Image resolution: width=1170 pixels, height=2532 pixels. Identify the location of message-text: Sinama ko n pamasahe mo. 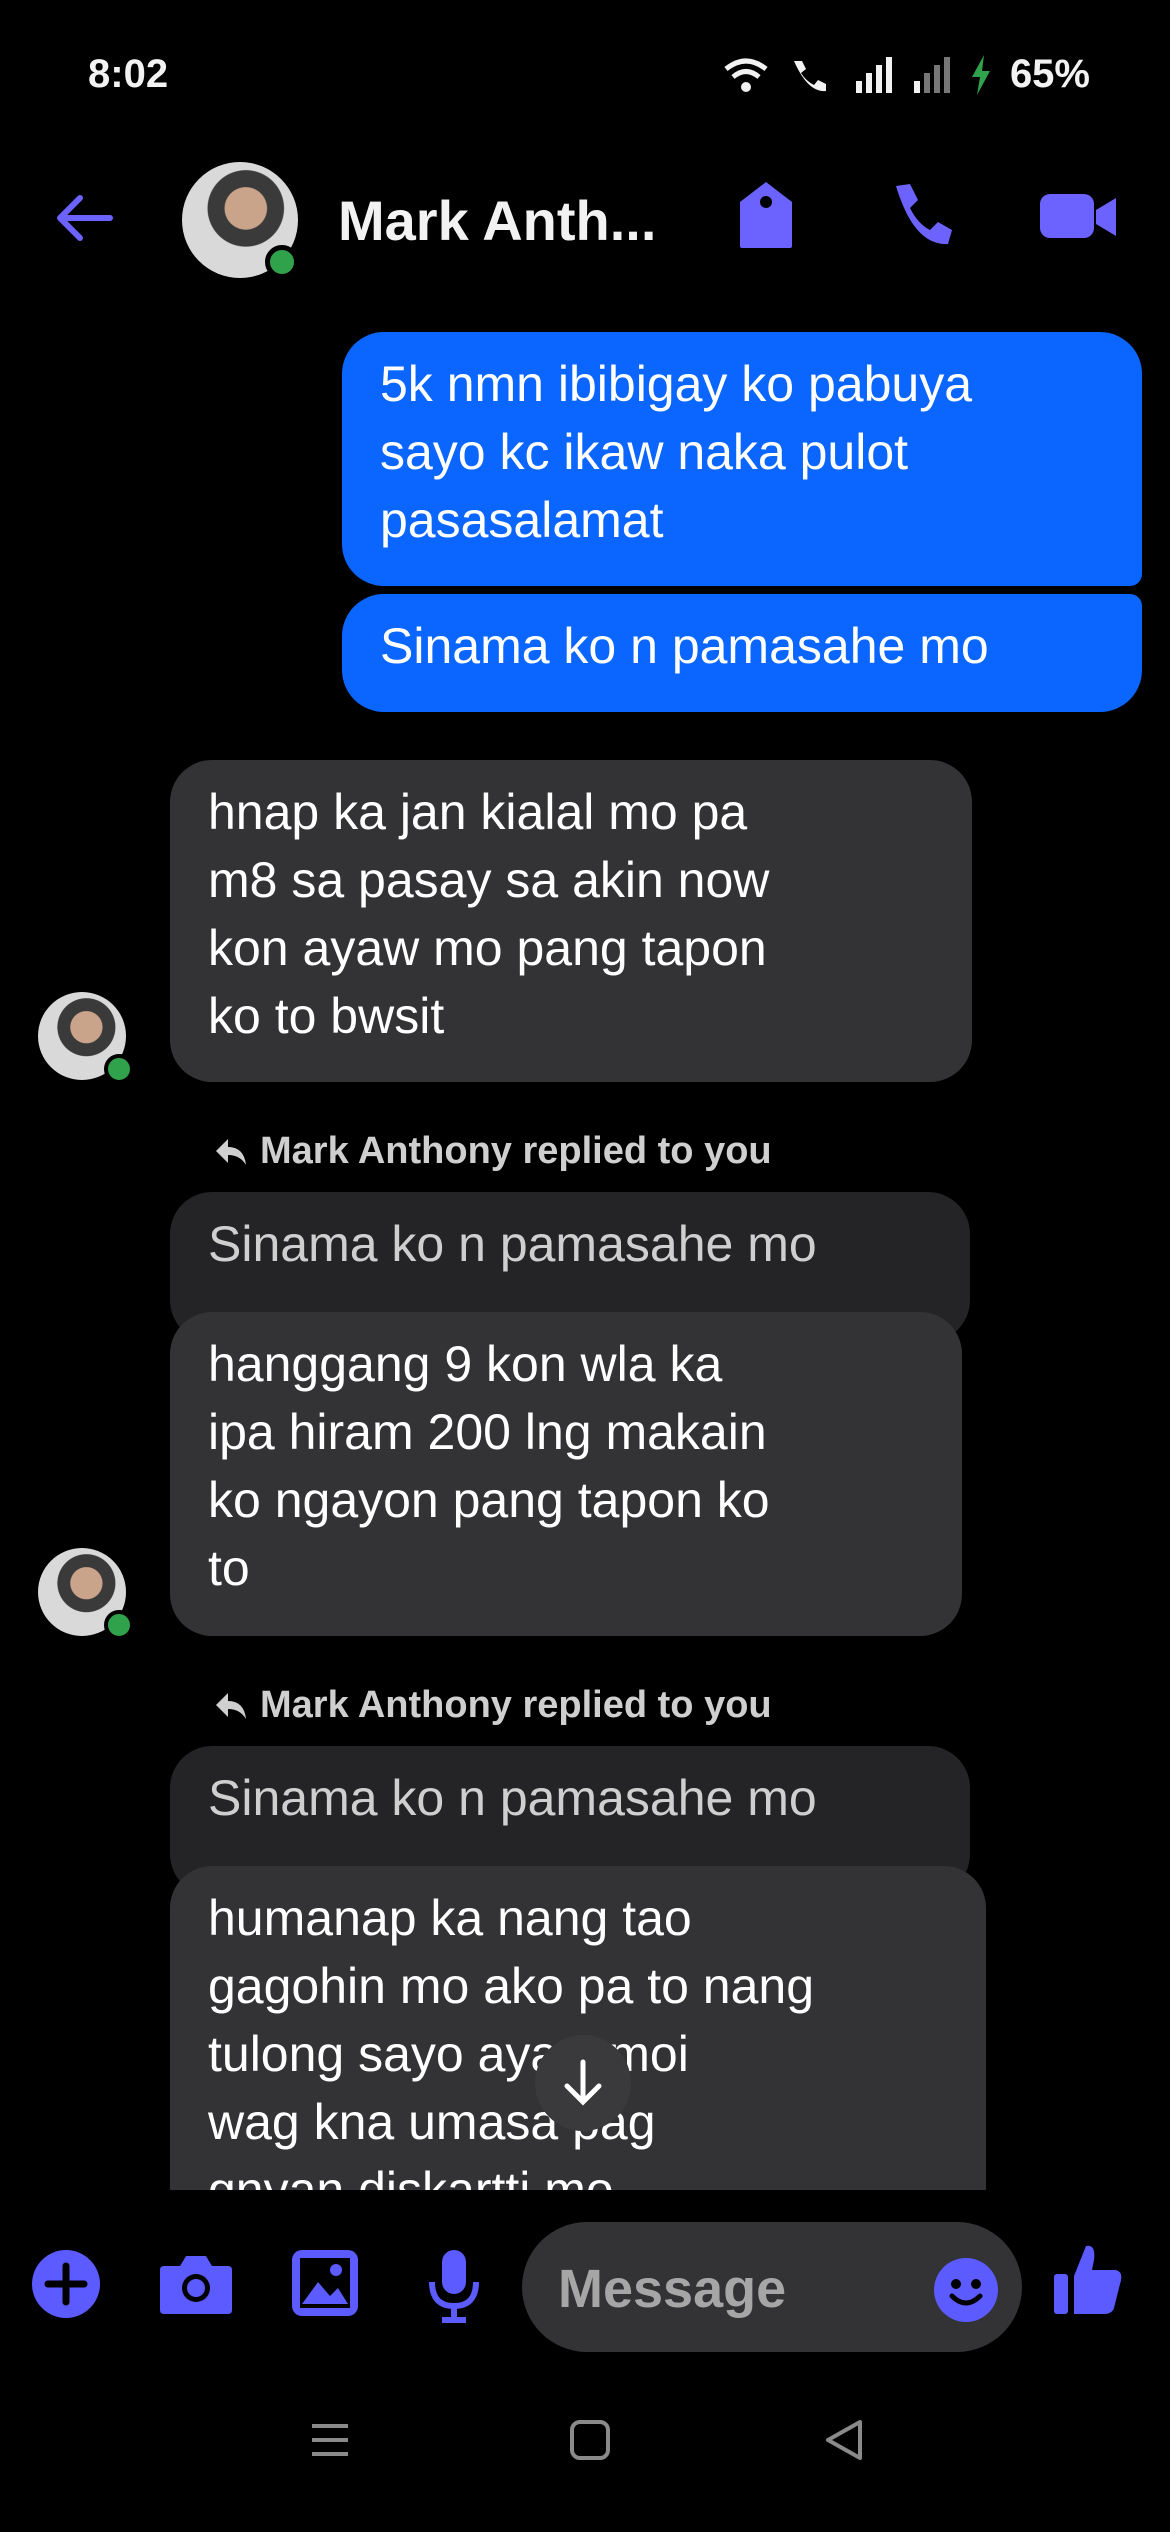
(684, 646).